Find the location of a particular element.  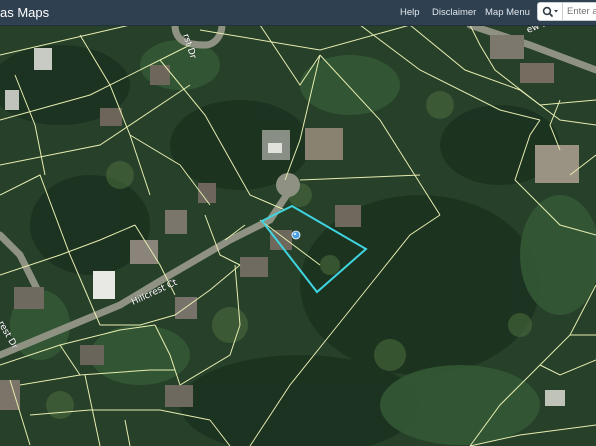

nav-disclaimer-link: Disclaimer is located at coordinates (454, 12).